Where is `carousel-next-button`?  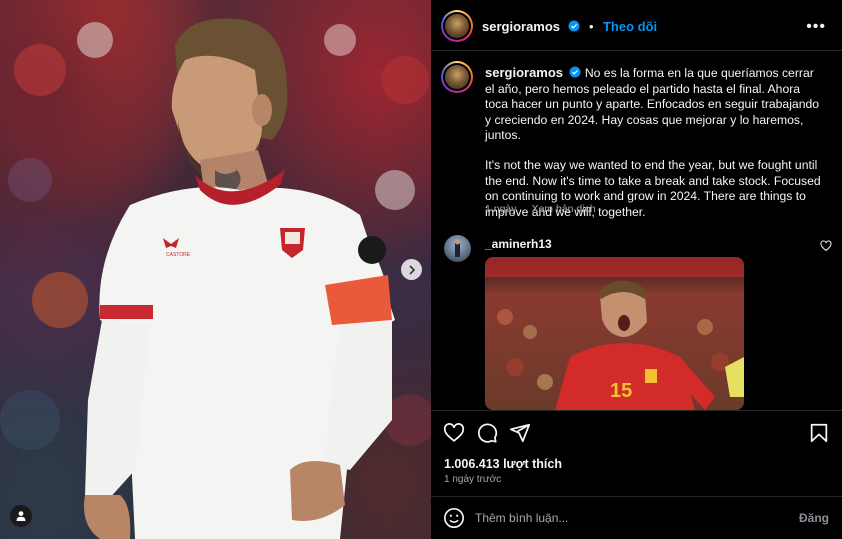 carousel-next-button is located at coordinates (411, 269).